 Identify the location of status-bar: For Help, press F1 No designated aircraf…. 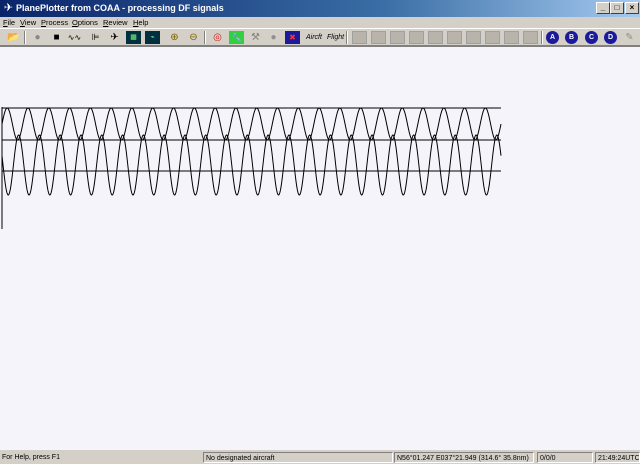
(320, 457).